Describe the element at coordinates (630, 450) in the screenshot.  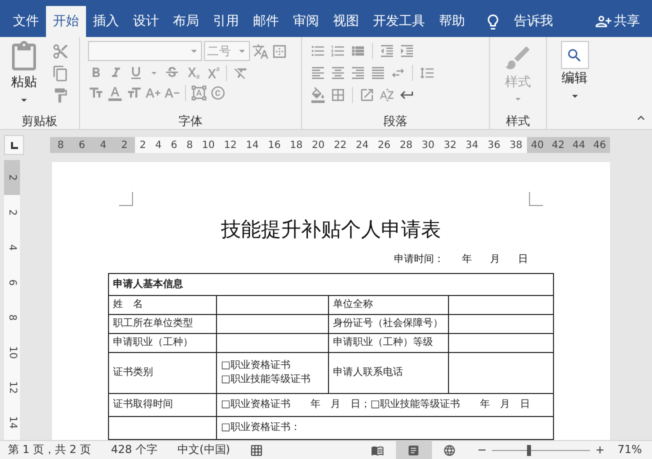
I see `zoom-level: 71%` at that location.